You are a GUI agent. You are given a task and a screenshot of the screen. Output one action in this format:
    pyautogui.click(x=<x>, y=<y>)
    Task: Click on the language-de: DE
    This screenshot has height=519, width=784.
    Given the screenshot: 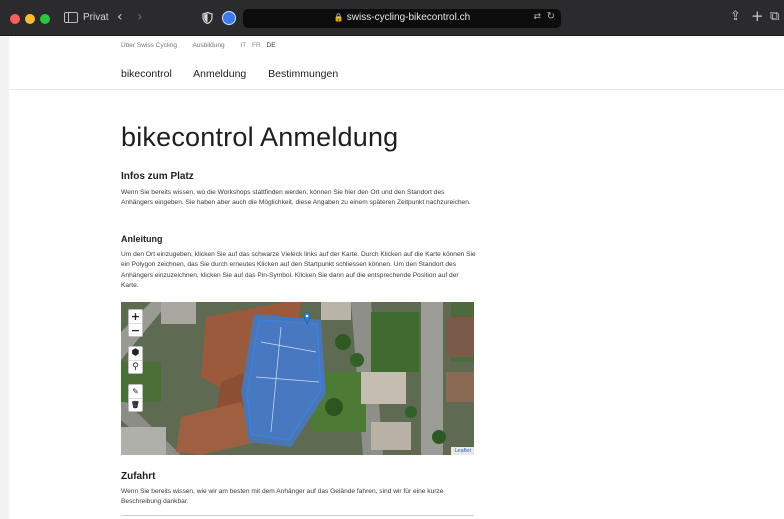 What is the action you would take?
    pyautogui.click(x=271, y=45)
    